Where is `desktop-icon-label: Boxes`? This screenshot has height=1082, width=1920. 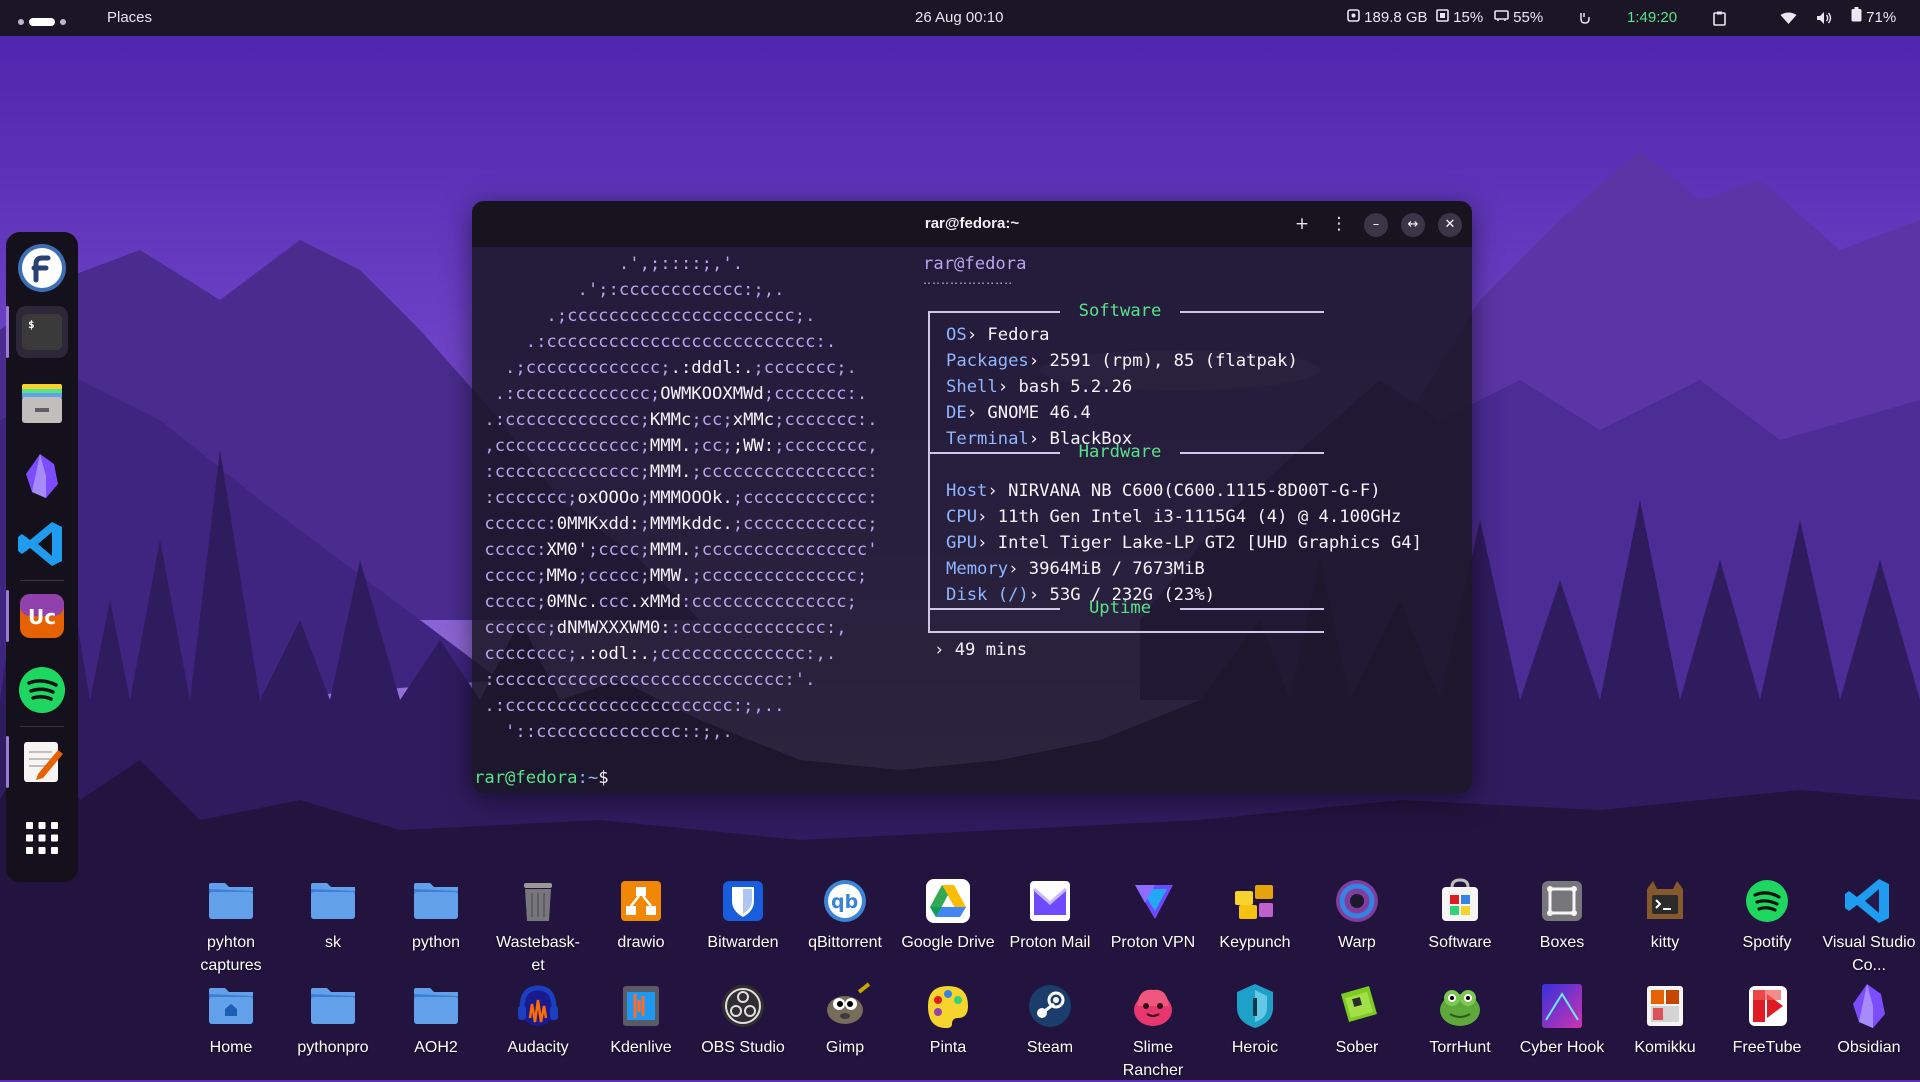 desktop-icon-label: Boxes is located at coordinates (1562, 942).